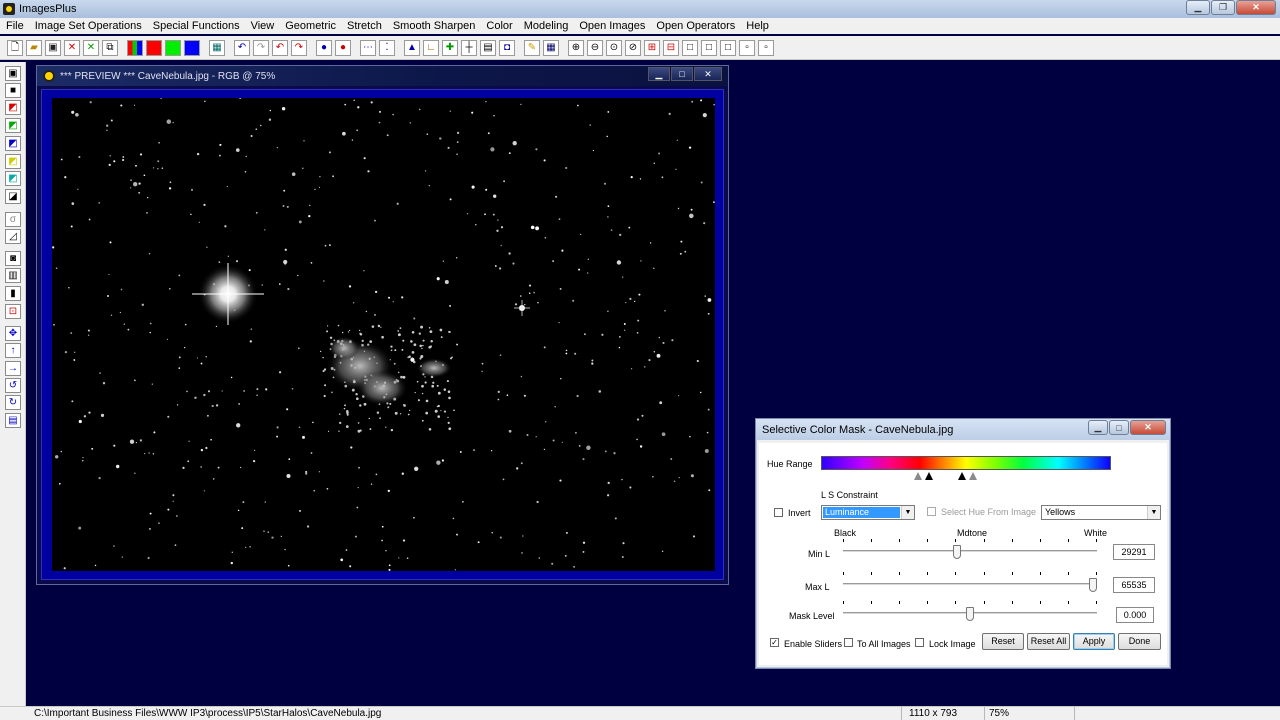 This screenshot has width=1280, height=720. What do you see at coordinates (747, 47) in the screenshot?
I see `frame4-icon: ▫` at bounding box center [747, 47].